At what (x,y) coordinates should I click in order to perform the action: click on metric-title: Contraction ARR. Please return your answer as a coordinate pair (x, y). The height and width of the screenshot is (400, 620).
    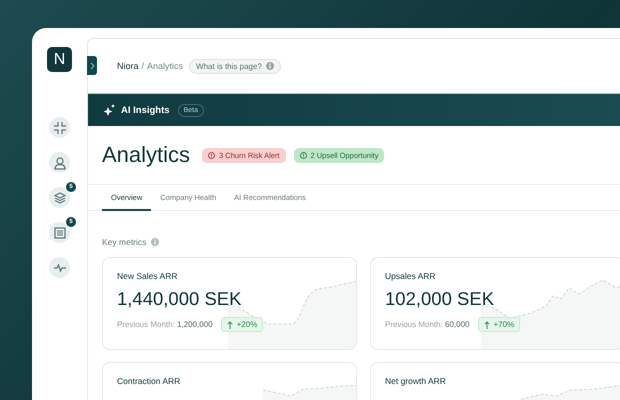
    Looking at the image, I should click on (149, 381).